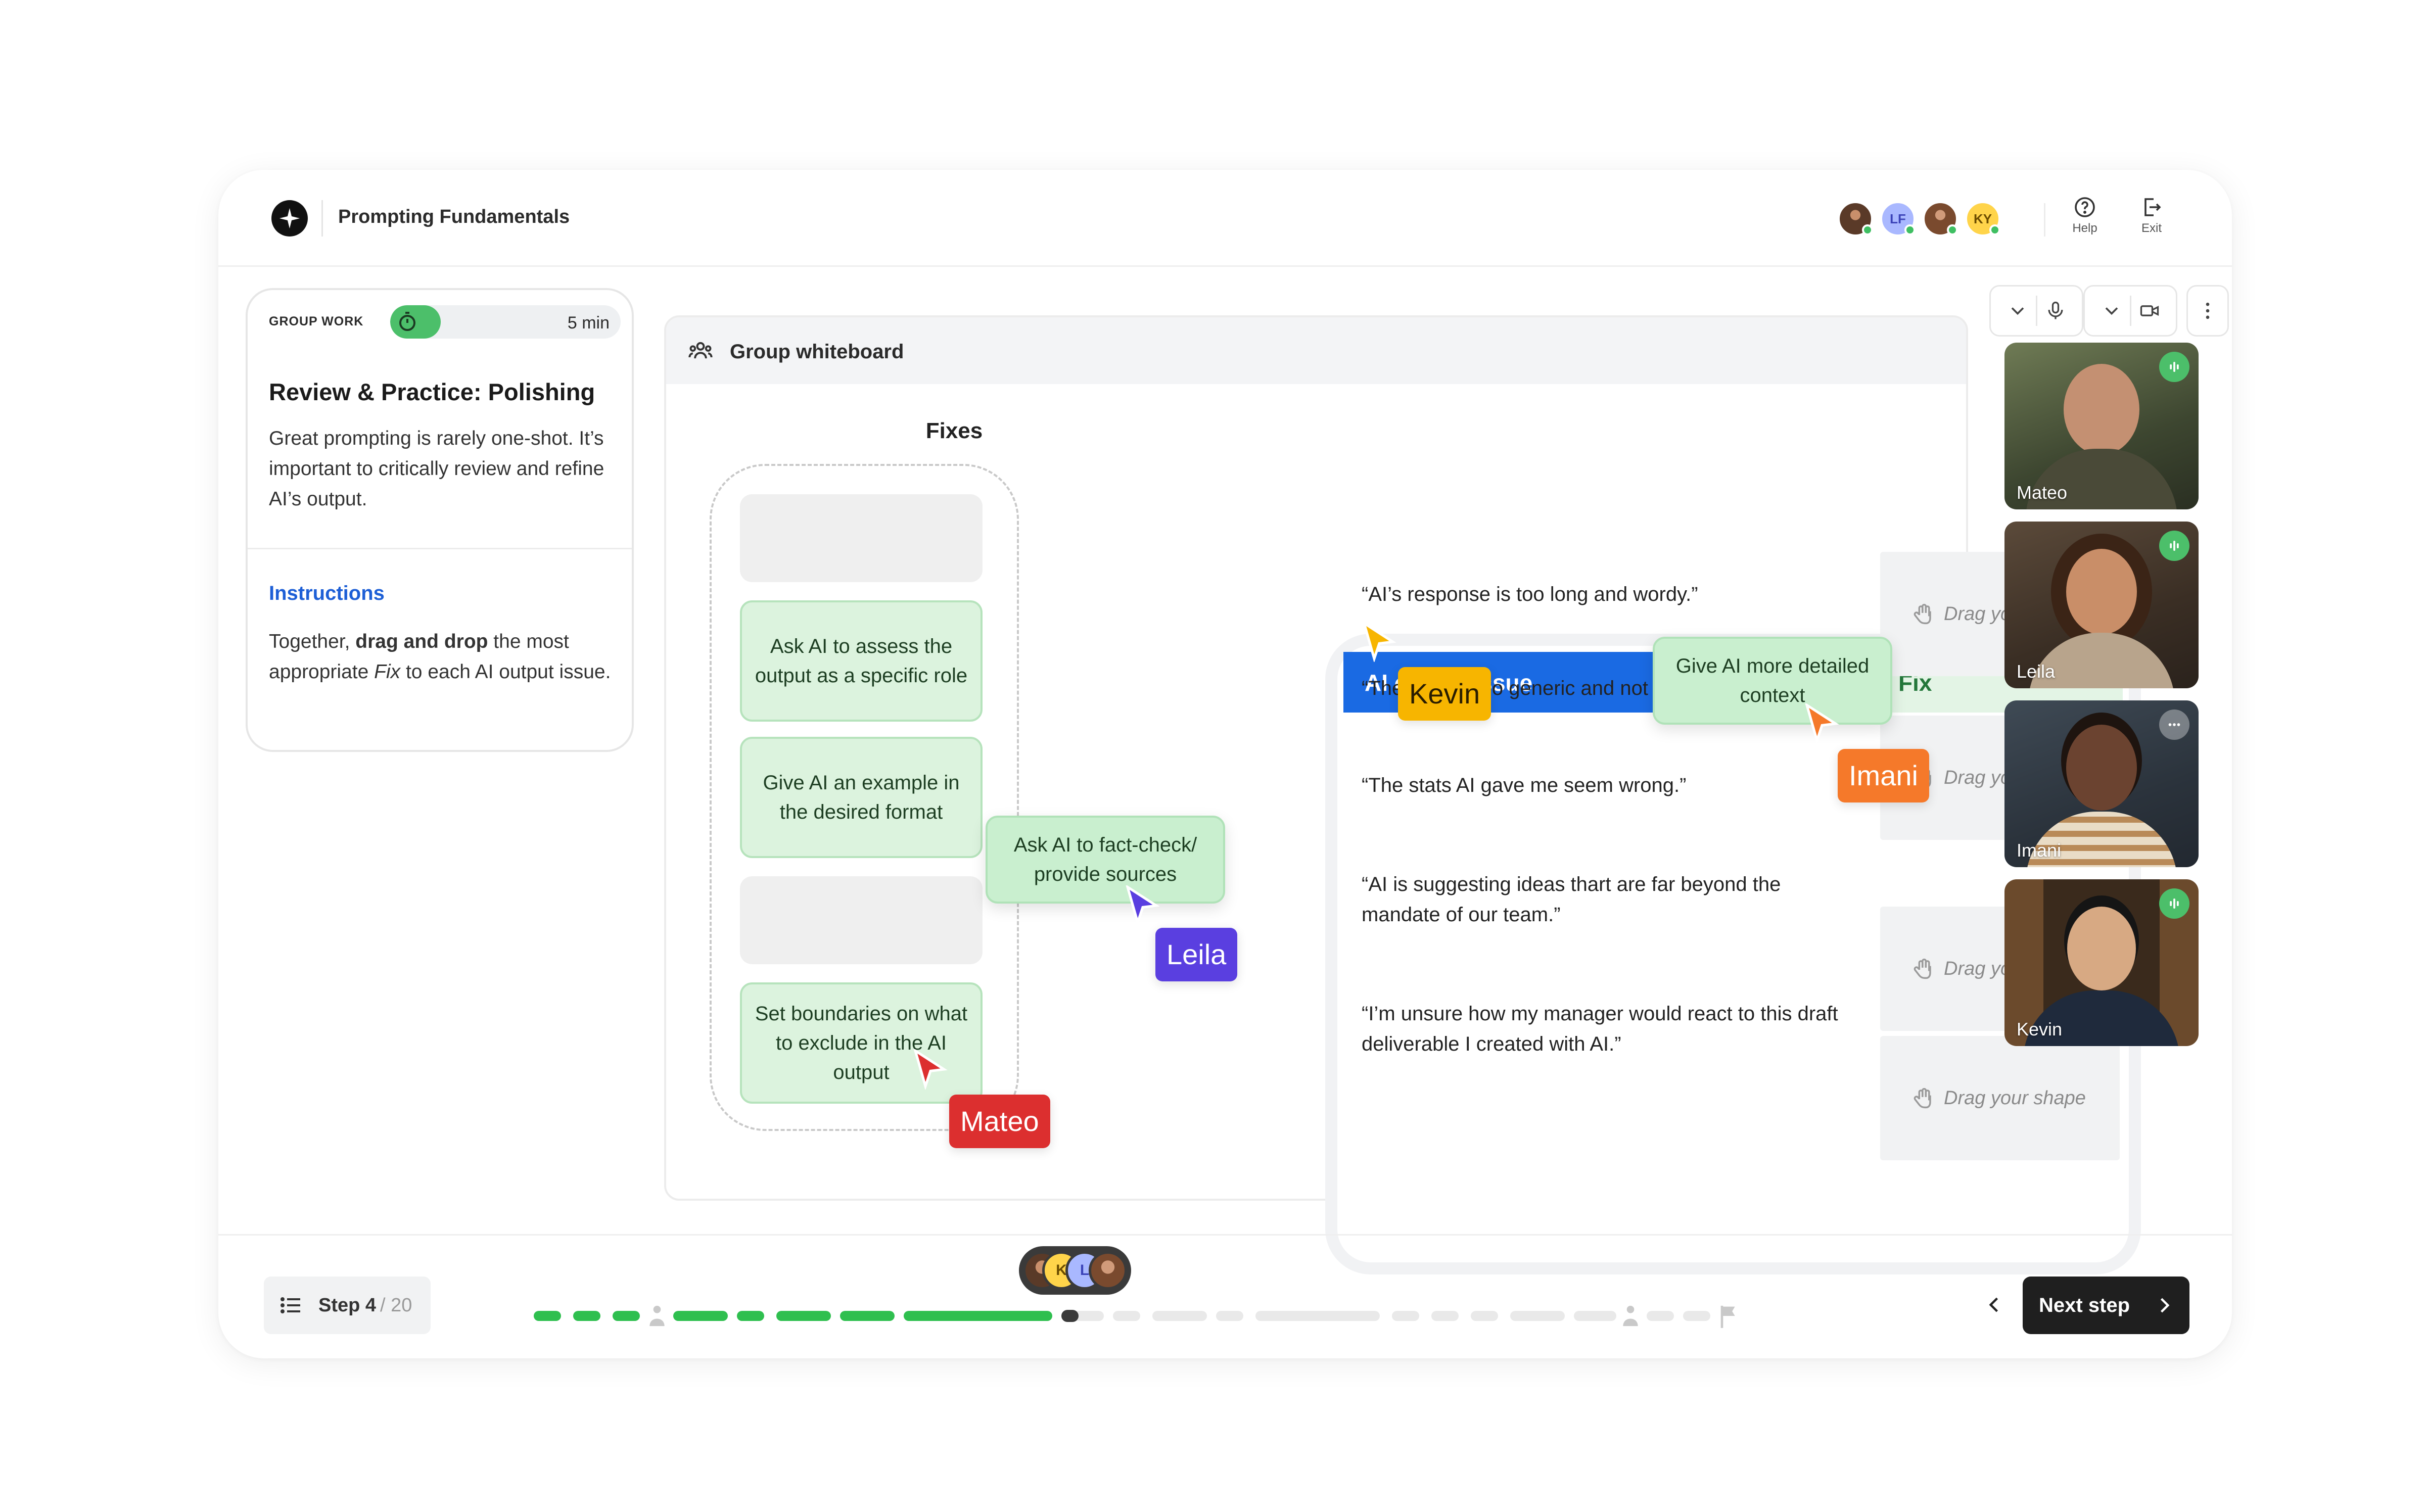 This screenshot has width=2426, height=1512. What do you see at coordinates (407, 321) in the screenshot?
I see `stopwatch-icon` at bounding box center [407, 321].